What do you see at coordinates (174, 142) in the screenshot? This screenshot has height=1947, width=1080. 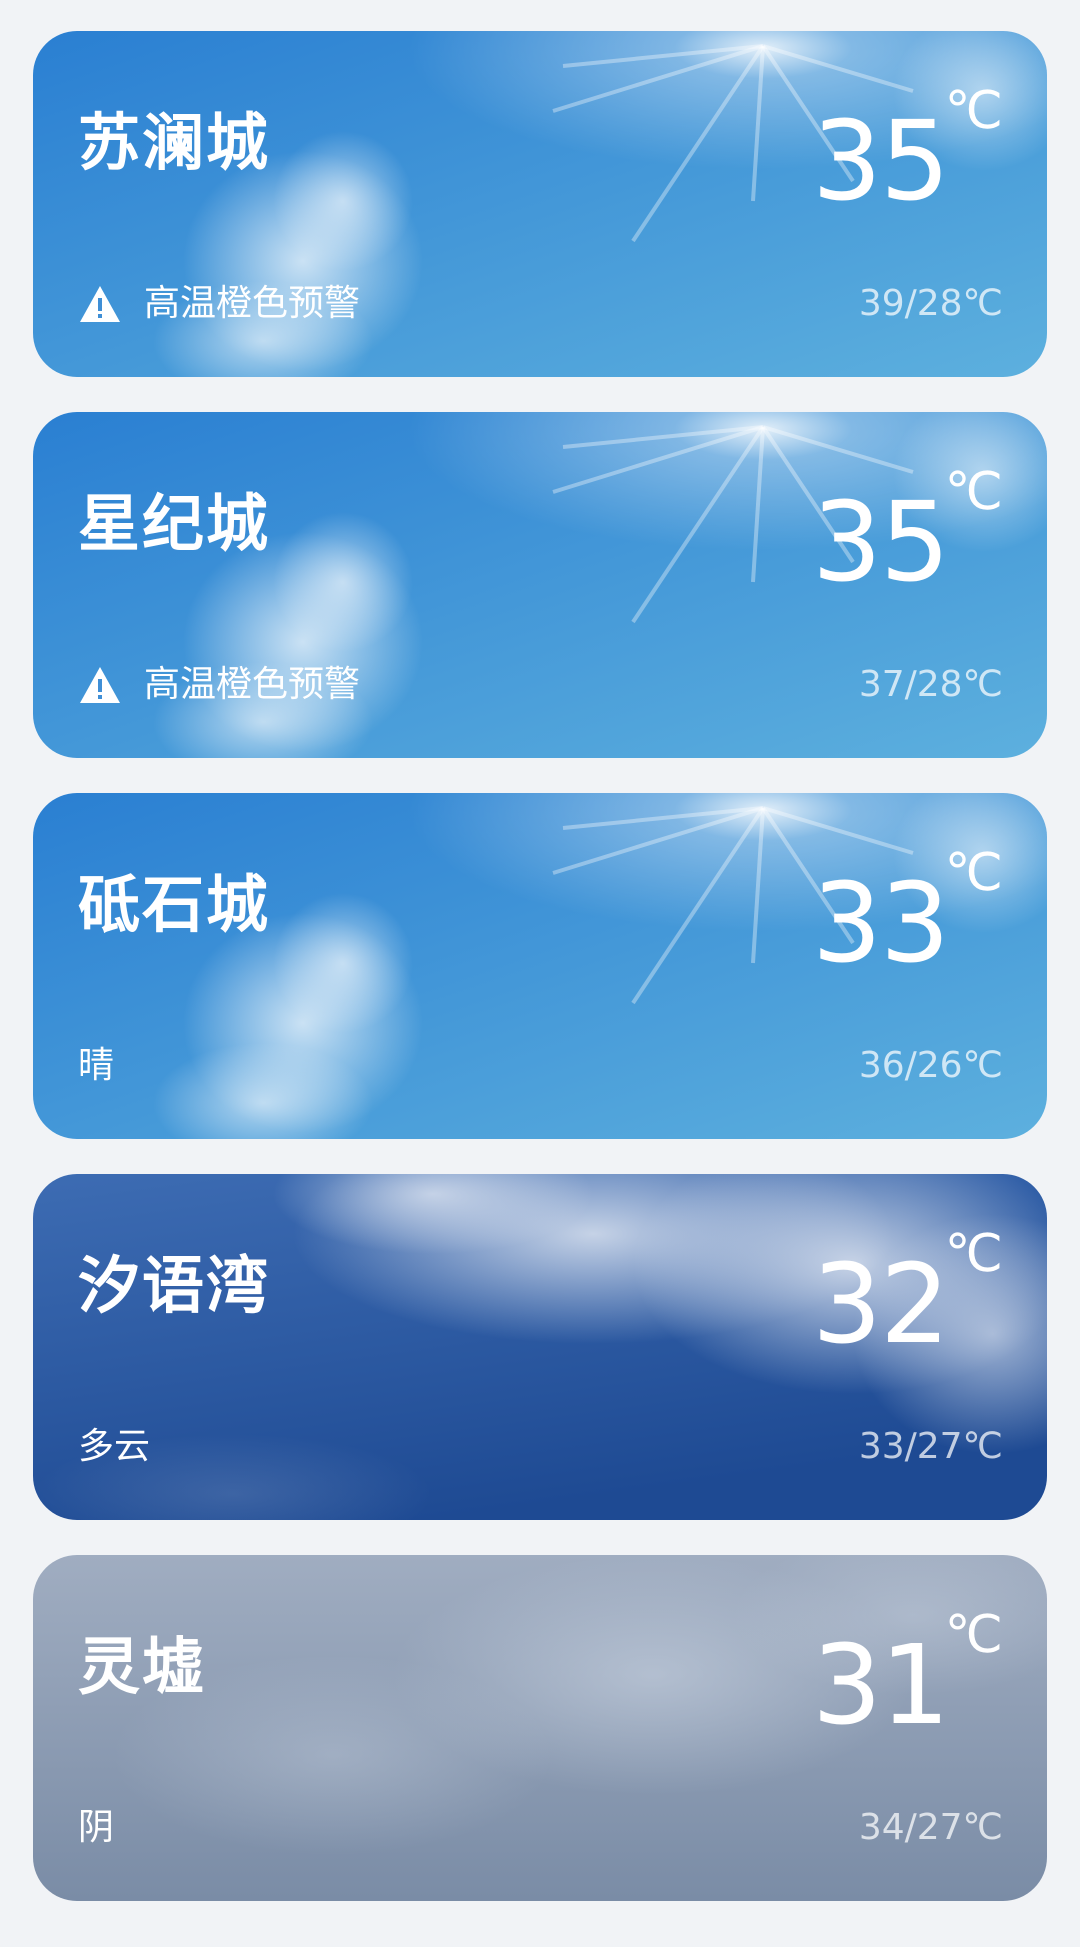 I see `city-name: 苏澜城` at bounding box center [174, 142].